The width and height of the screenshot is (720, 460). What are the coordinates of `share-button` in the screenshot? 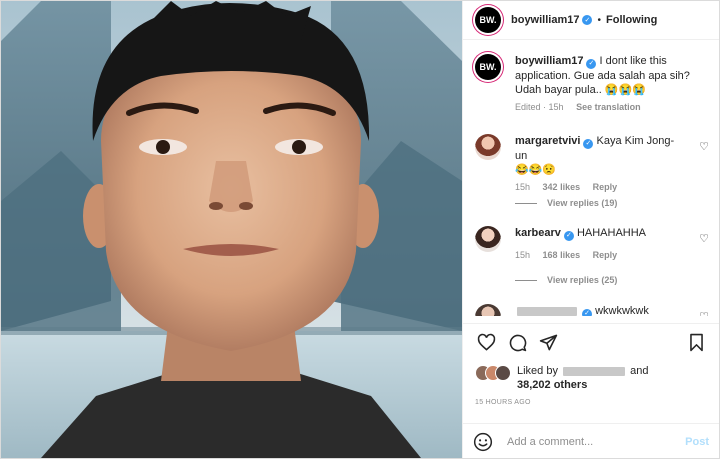 It's located at (548, 342).